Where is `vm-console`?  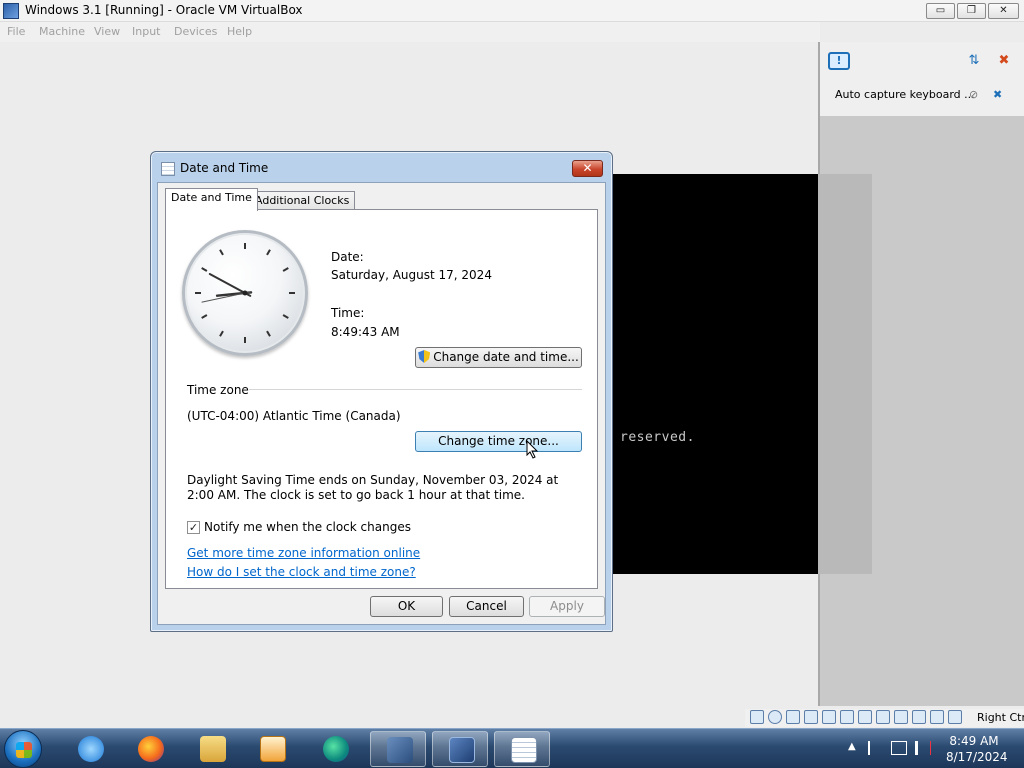
vm-console is located at coordinates (715, 374).